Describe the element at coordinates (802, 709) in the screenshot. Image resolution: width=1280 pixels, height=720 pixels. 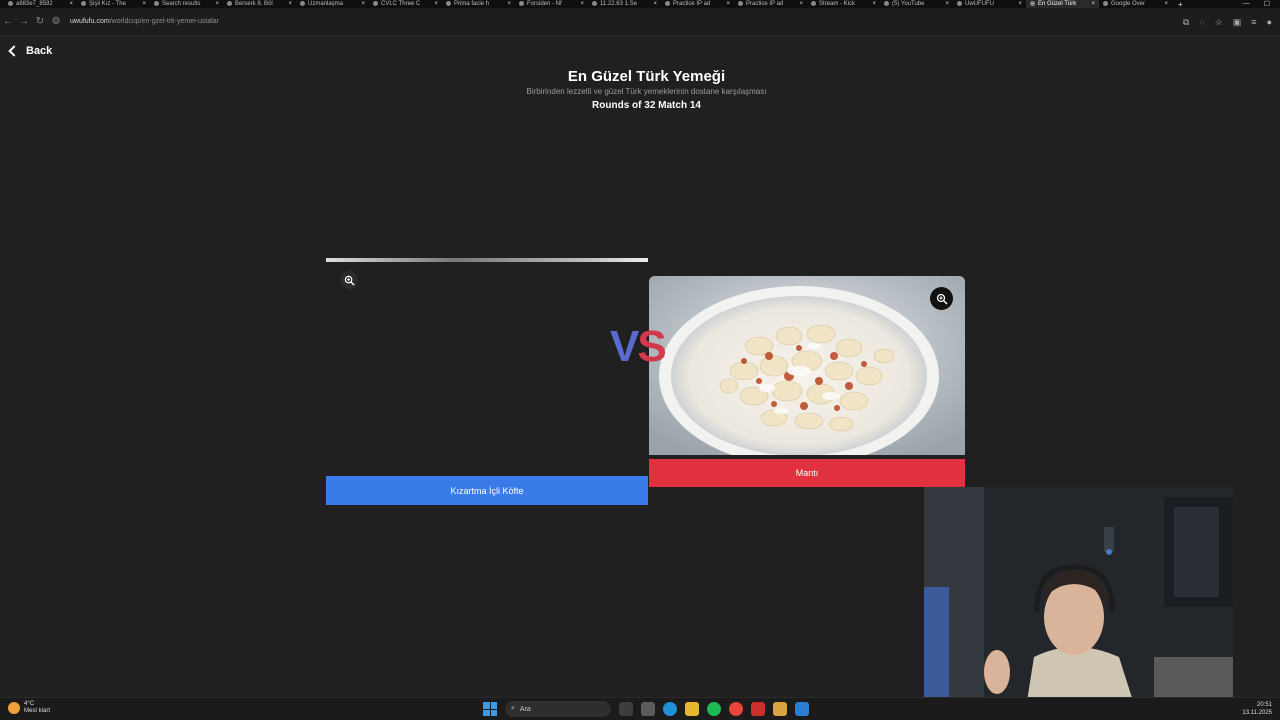
I see `steam-icon` at that location.